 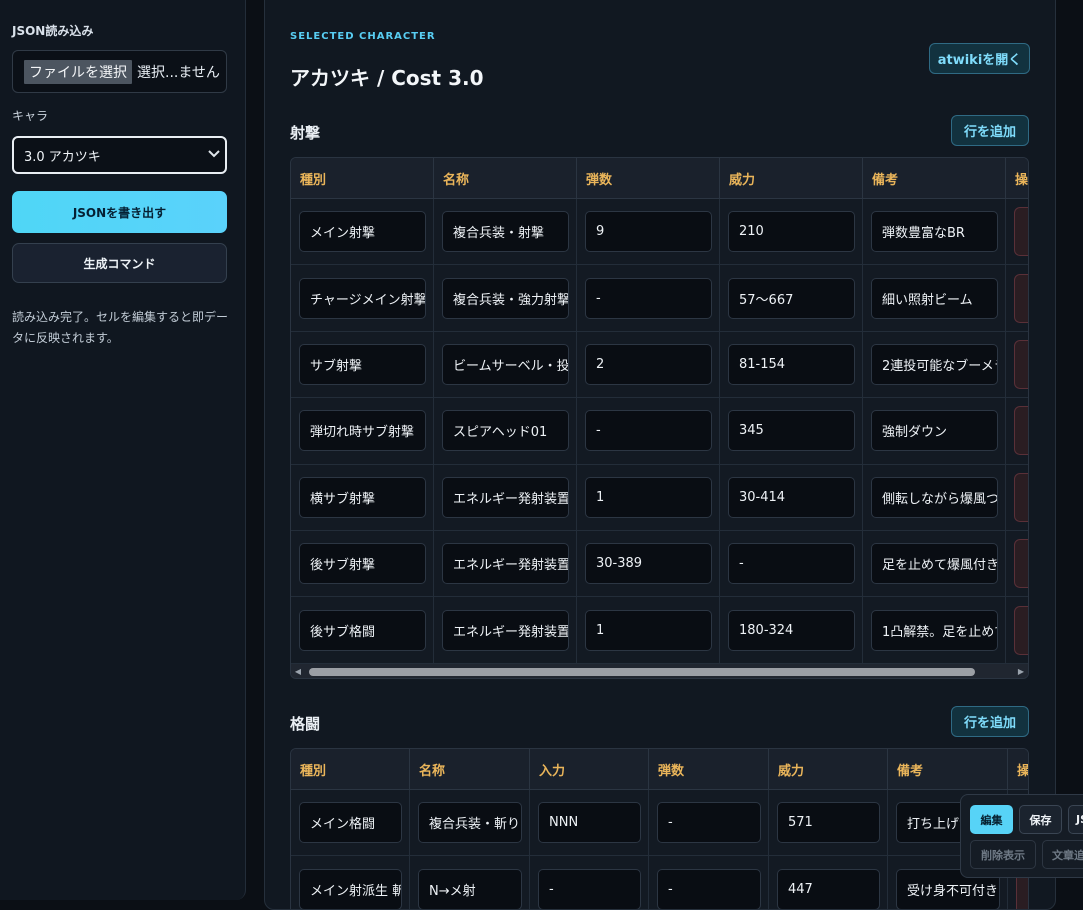 I want to click on cell-input: 弾数豊富なBR, so click(x=934, y=232).